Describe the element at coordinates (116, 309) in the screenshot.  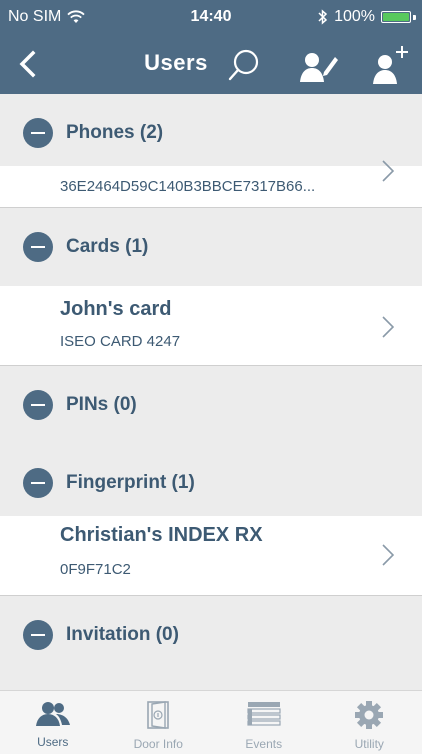
I see `list-item-title: John's card` at that location.